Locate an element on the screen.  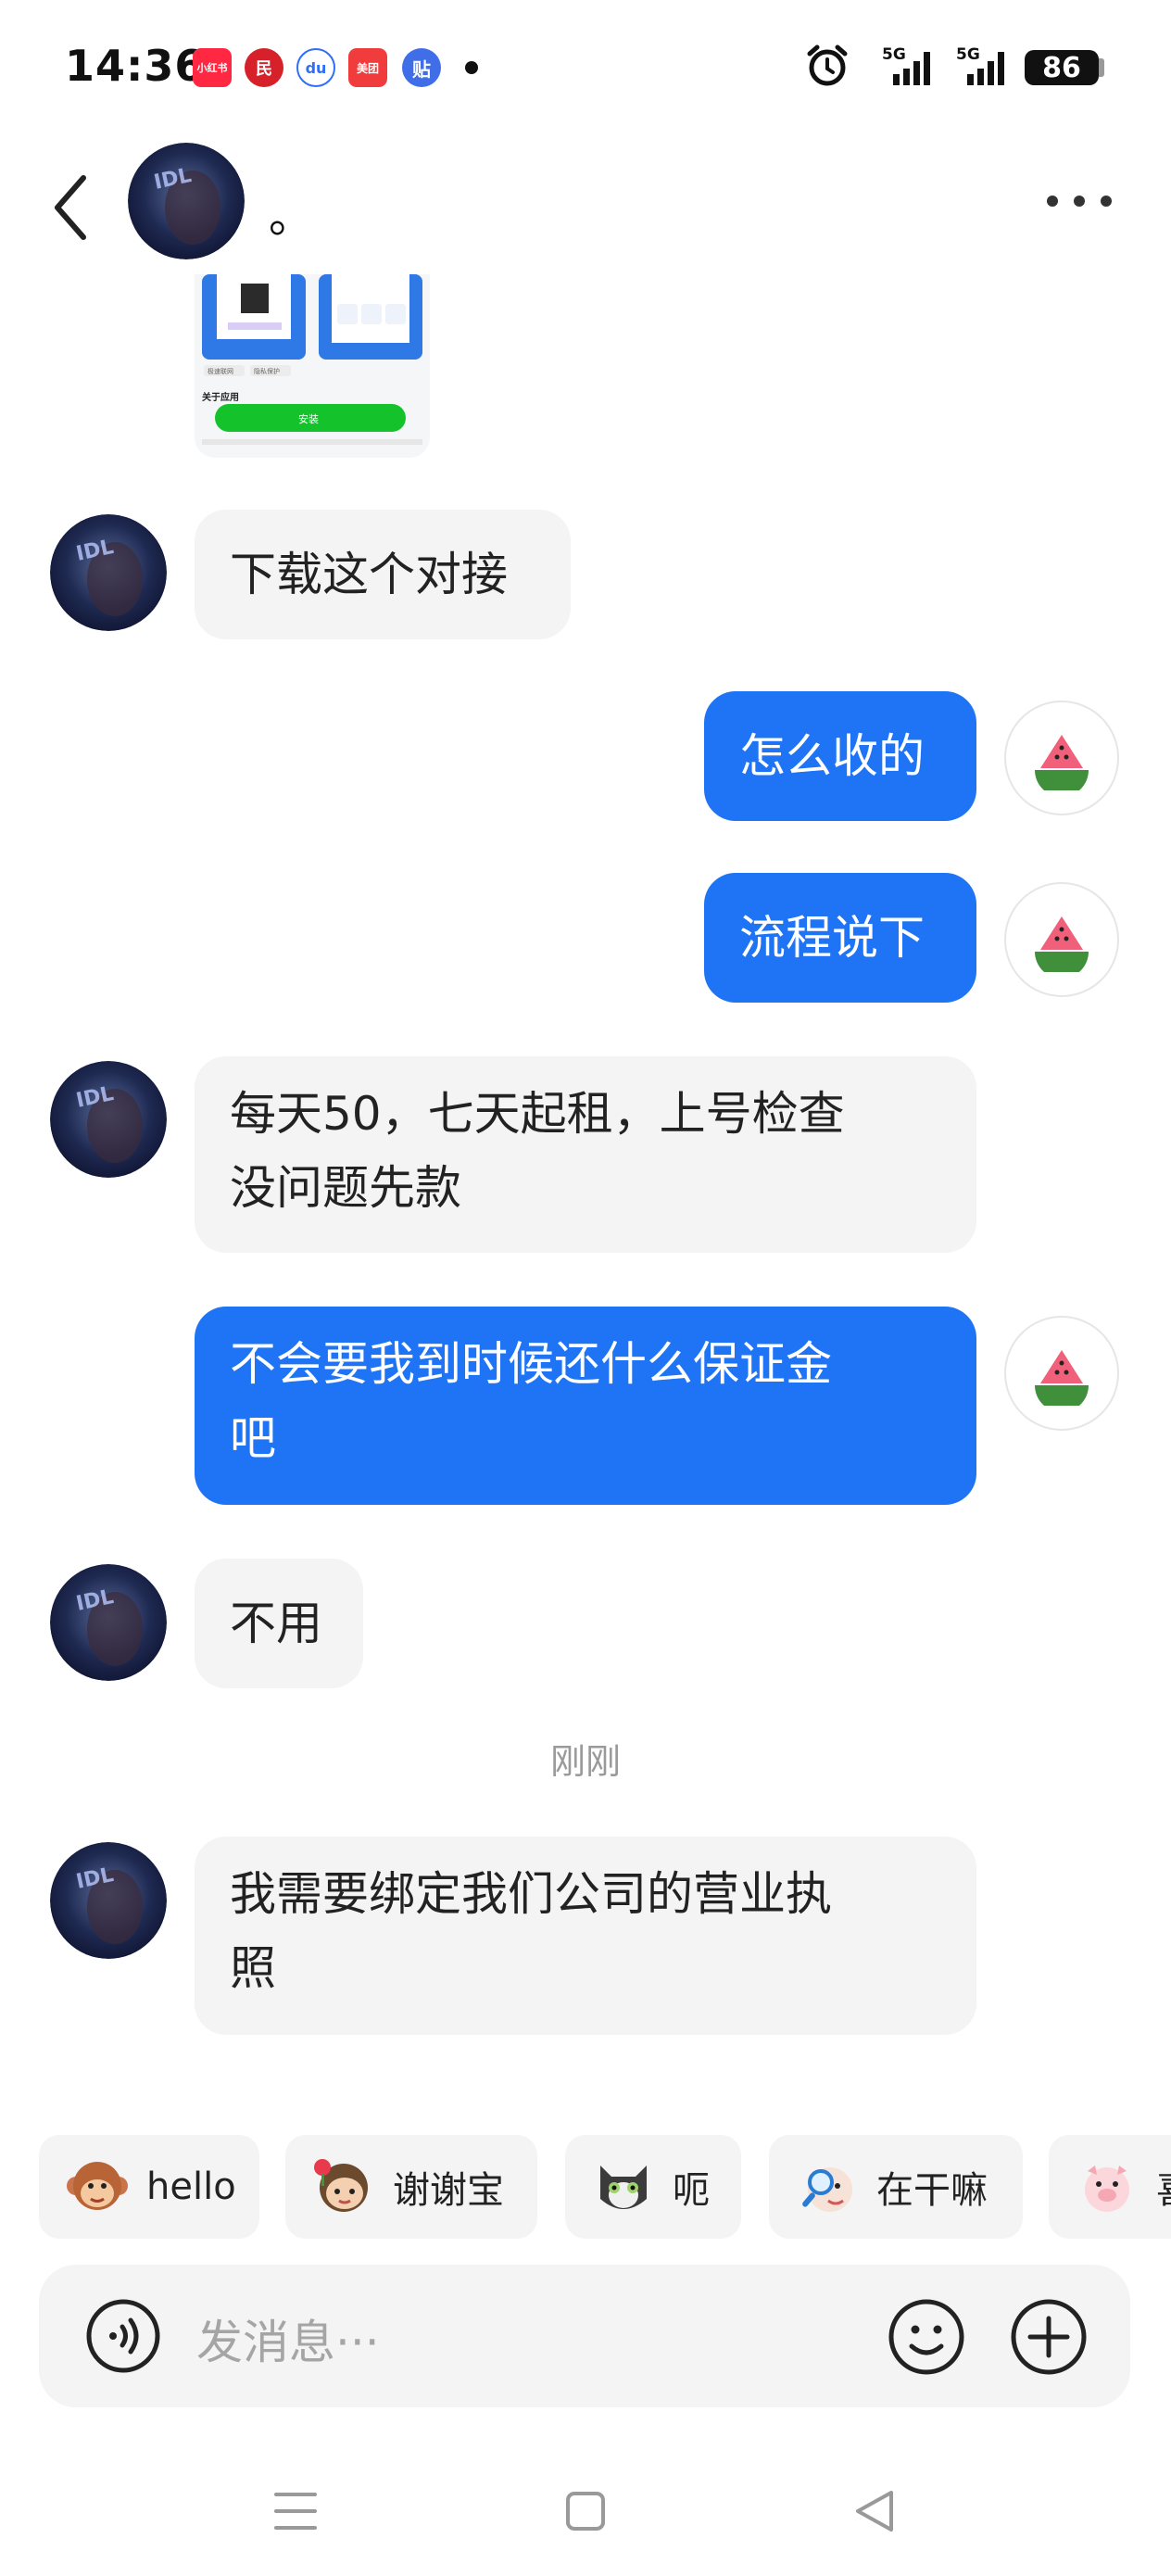
quick-reply-what-doing: 在干嘛 is located at coordinates (896, 2187).